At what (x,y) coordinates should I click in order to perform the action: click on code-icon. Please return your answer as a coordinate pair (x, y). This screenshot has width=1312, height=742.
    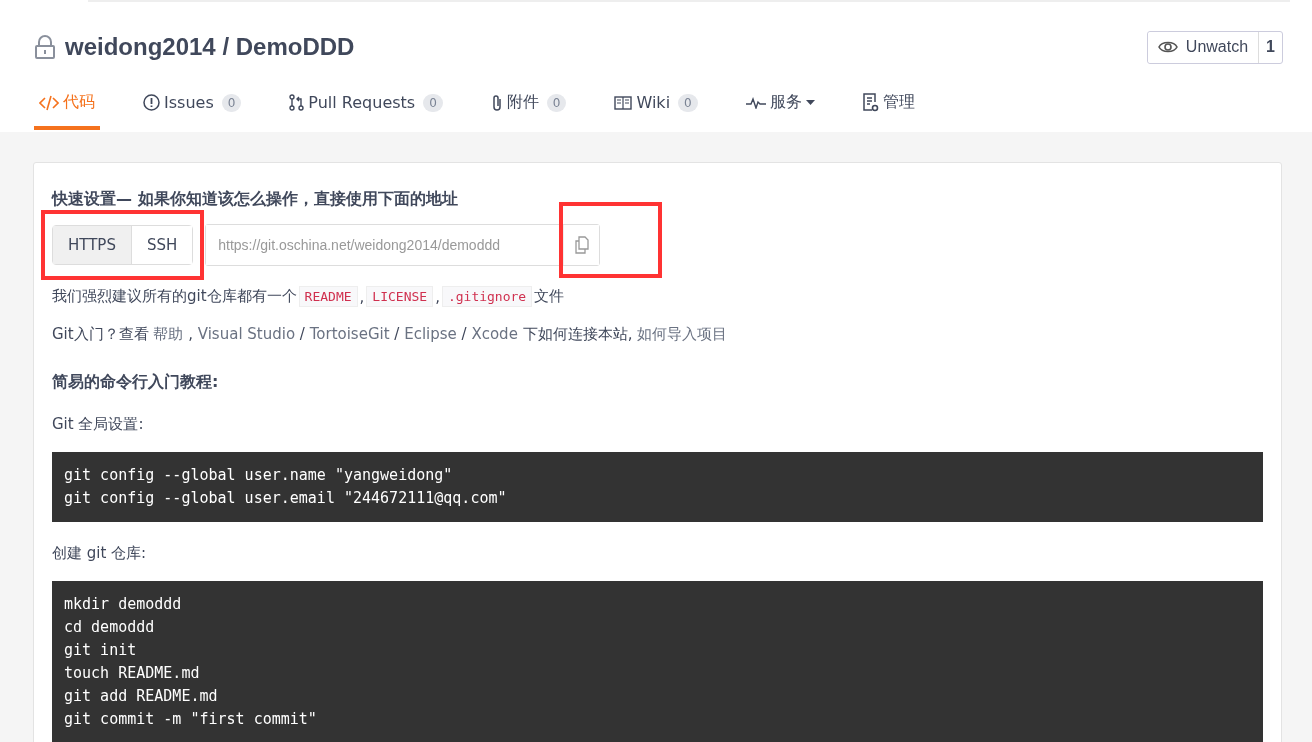
    Looking at the image, I should click on (49, 102).